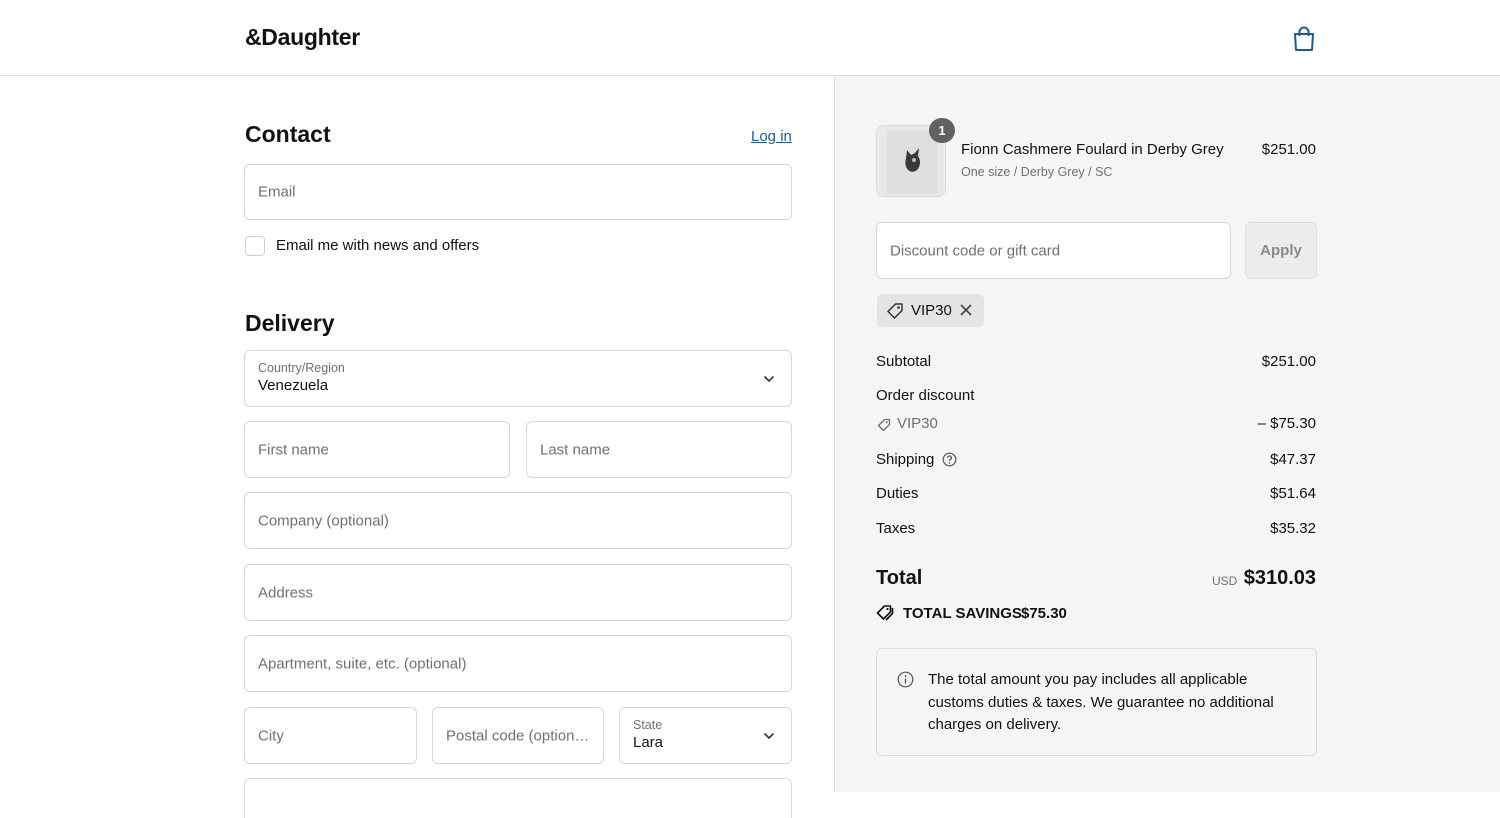 Image resolution: width=1500 pixels, height=818 pixels. What do you see at coordinates (377, 449) in the screenshot?
I see `first-name-field: First name` at bounding box center [377, 449].